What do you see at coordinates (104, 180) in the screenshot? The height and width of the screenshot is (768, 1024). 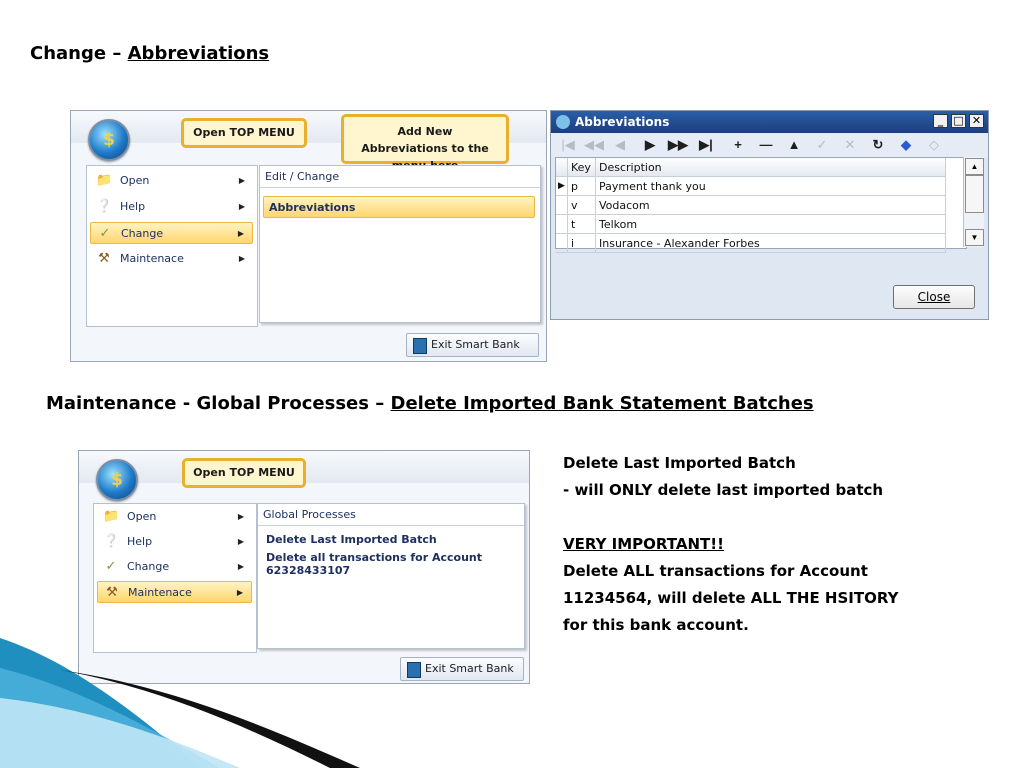 I see `folder-icon: 📁` at bounding box center [104, 180].